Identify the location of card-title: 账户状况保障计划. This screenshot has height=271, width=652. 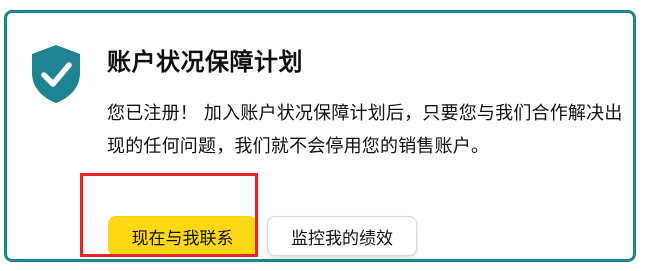
(205, 62).